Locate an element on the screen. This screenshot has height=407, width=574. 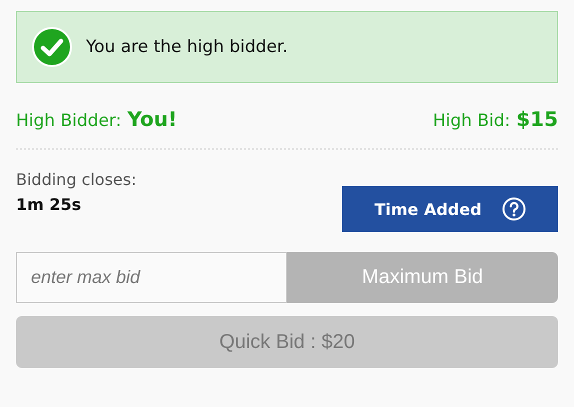
check-circle-icon is located at coordinates (52, 47).